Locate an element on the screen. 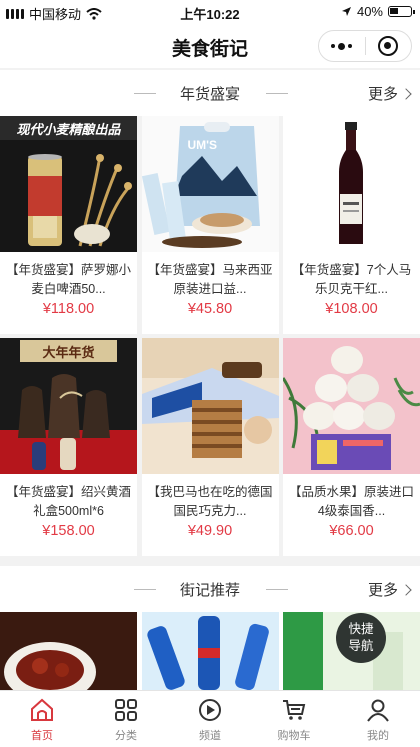  quick-nav-button: 快捷 导航 is located at coordinates (361, 638).